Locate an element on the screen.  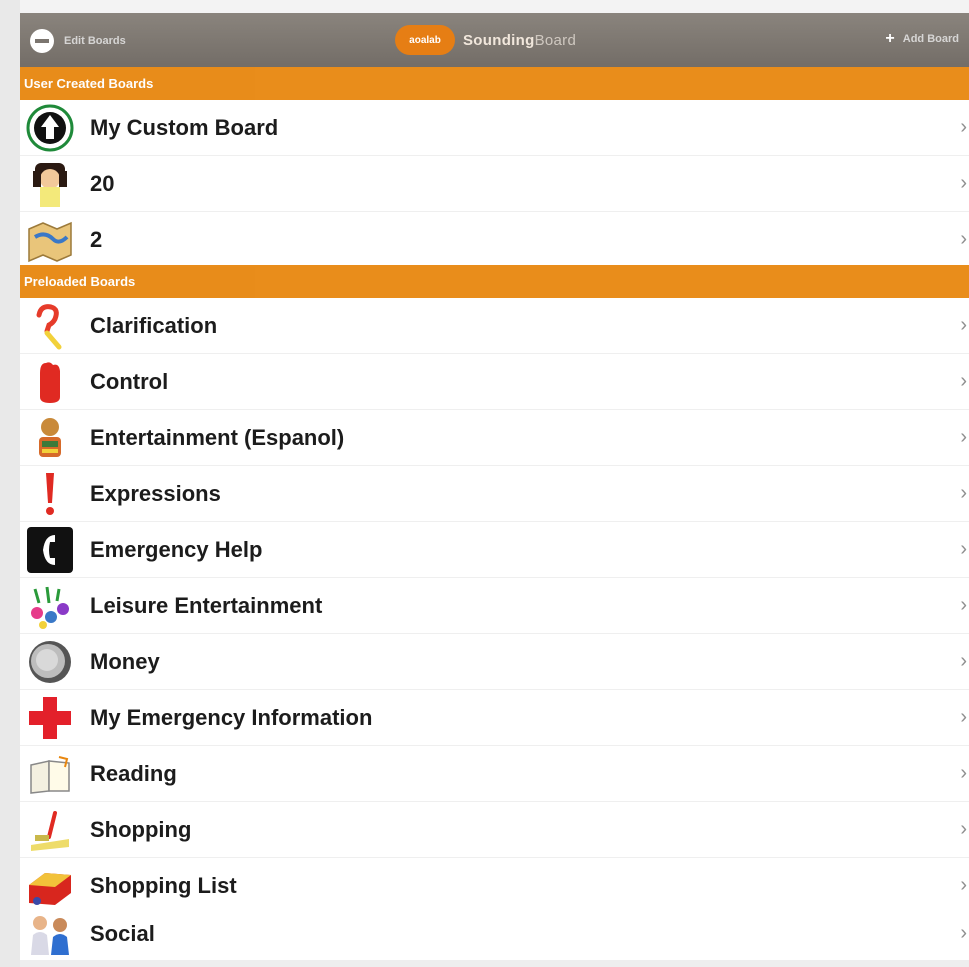
add-board-label: Add Board is located at coordinates (930, 39).